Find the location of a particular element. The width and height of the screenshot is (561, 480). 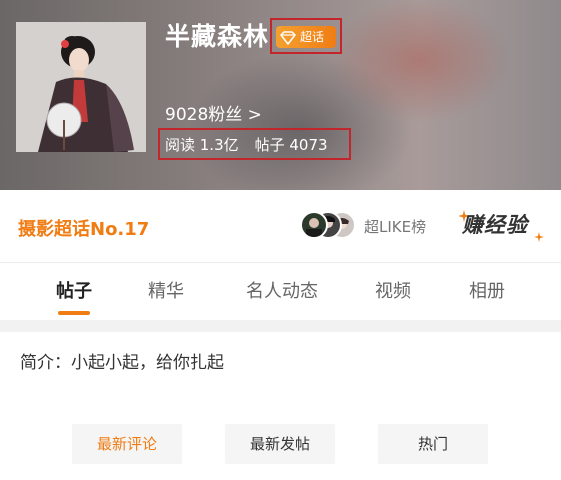

topic-stats: 阅读 1.3亿 帖子 4073 is located at coordinates (254, 144).